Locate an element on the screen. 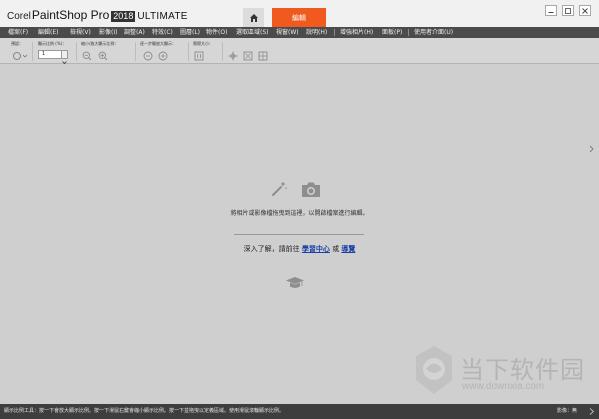 The image size is (599, 419). home-icon is located at coordinates (253, 17).